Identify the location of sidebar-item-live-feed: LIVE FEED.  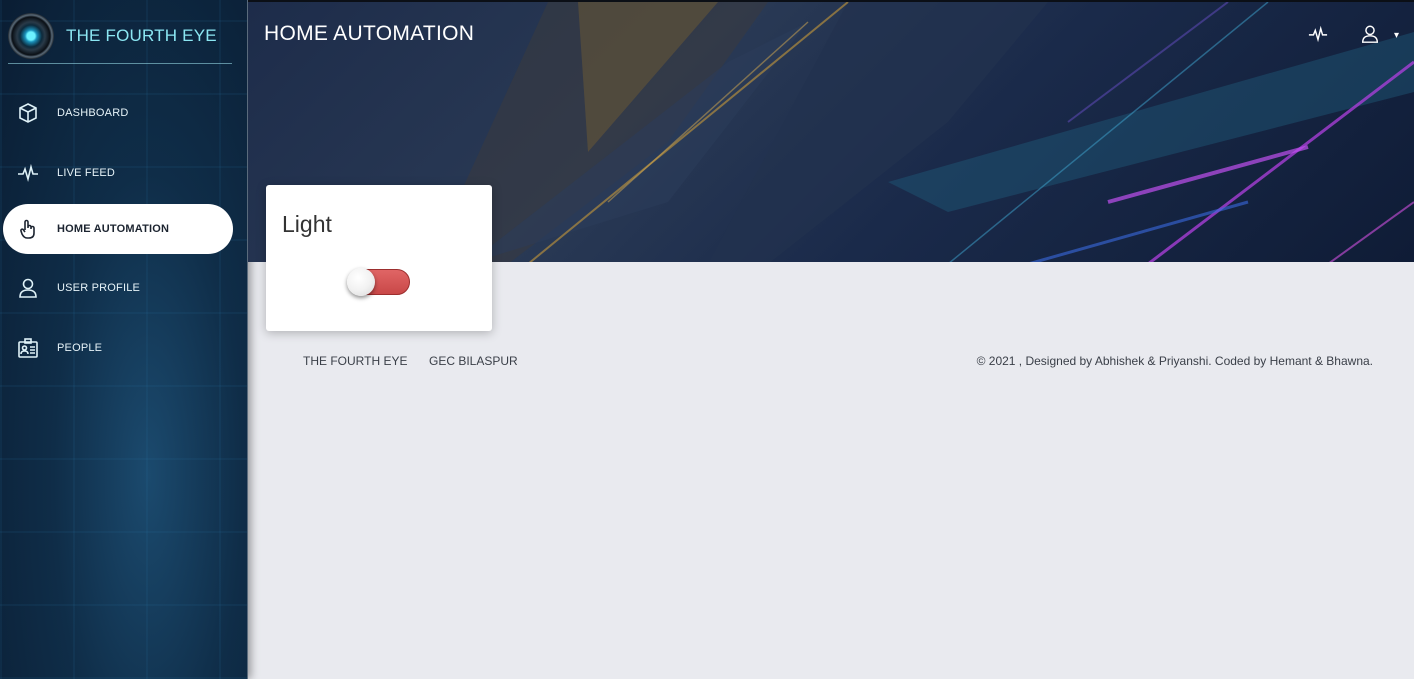
(118, 173).